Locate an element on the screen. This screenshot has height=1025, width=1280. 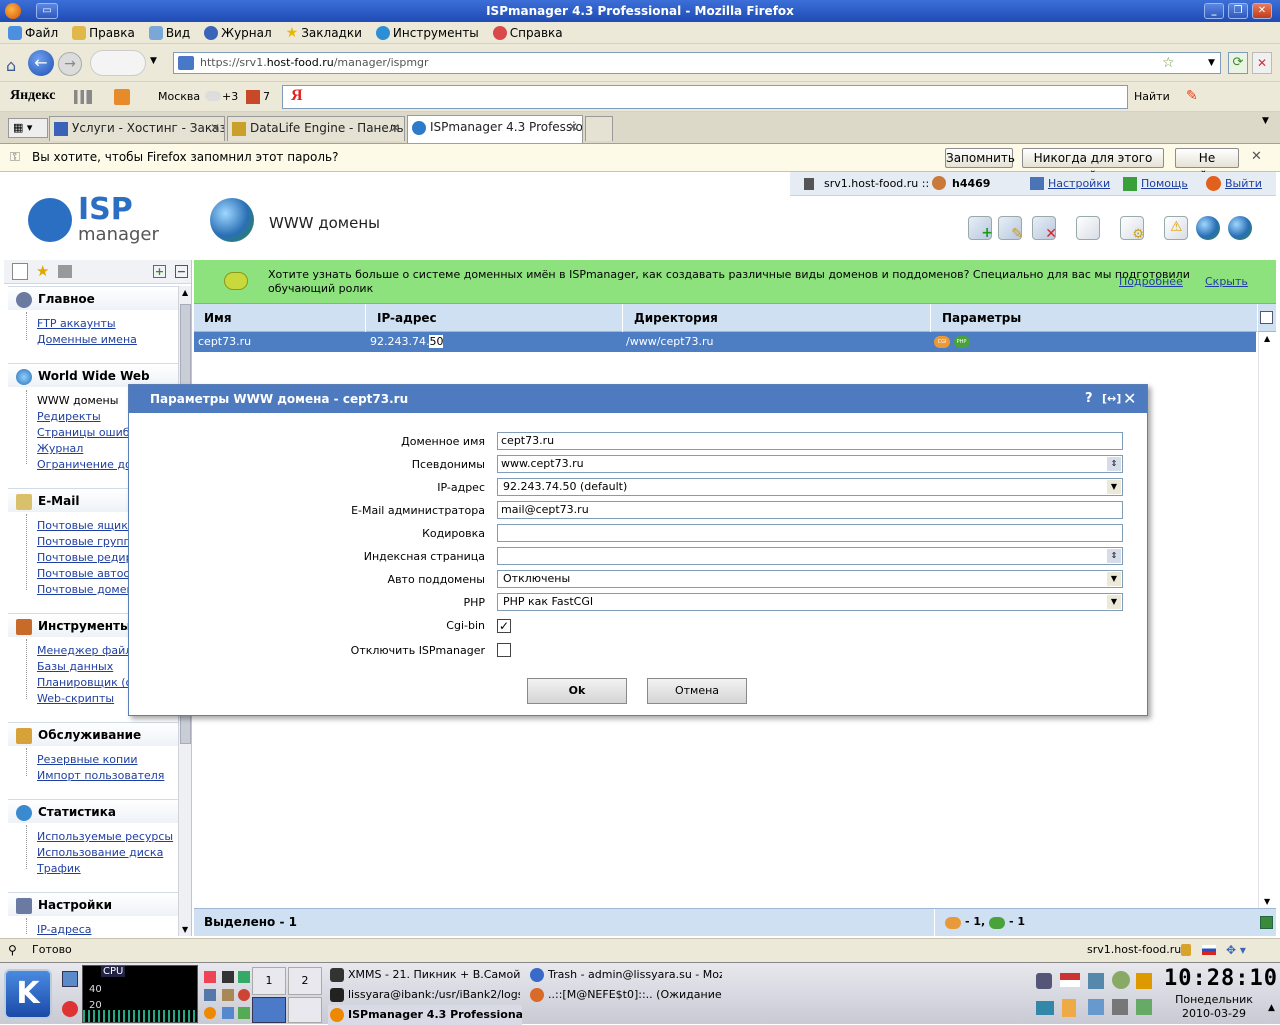
logout-link: Выйти is located at coordinates (1243, 183).